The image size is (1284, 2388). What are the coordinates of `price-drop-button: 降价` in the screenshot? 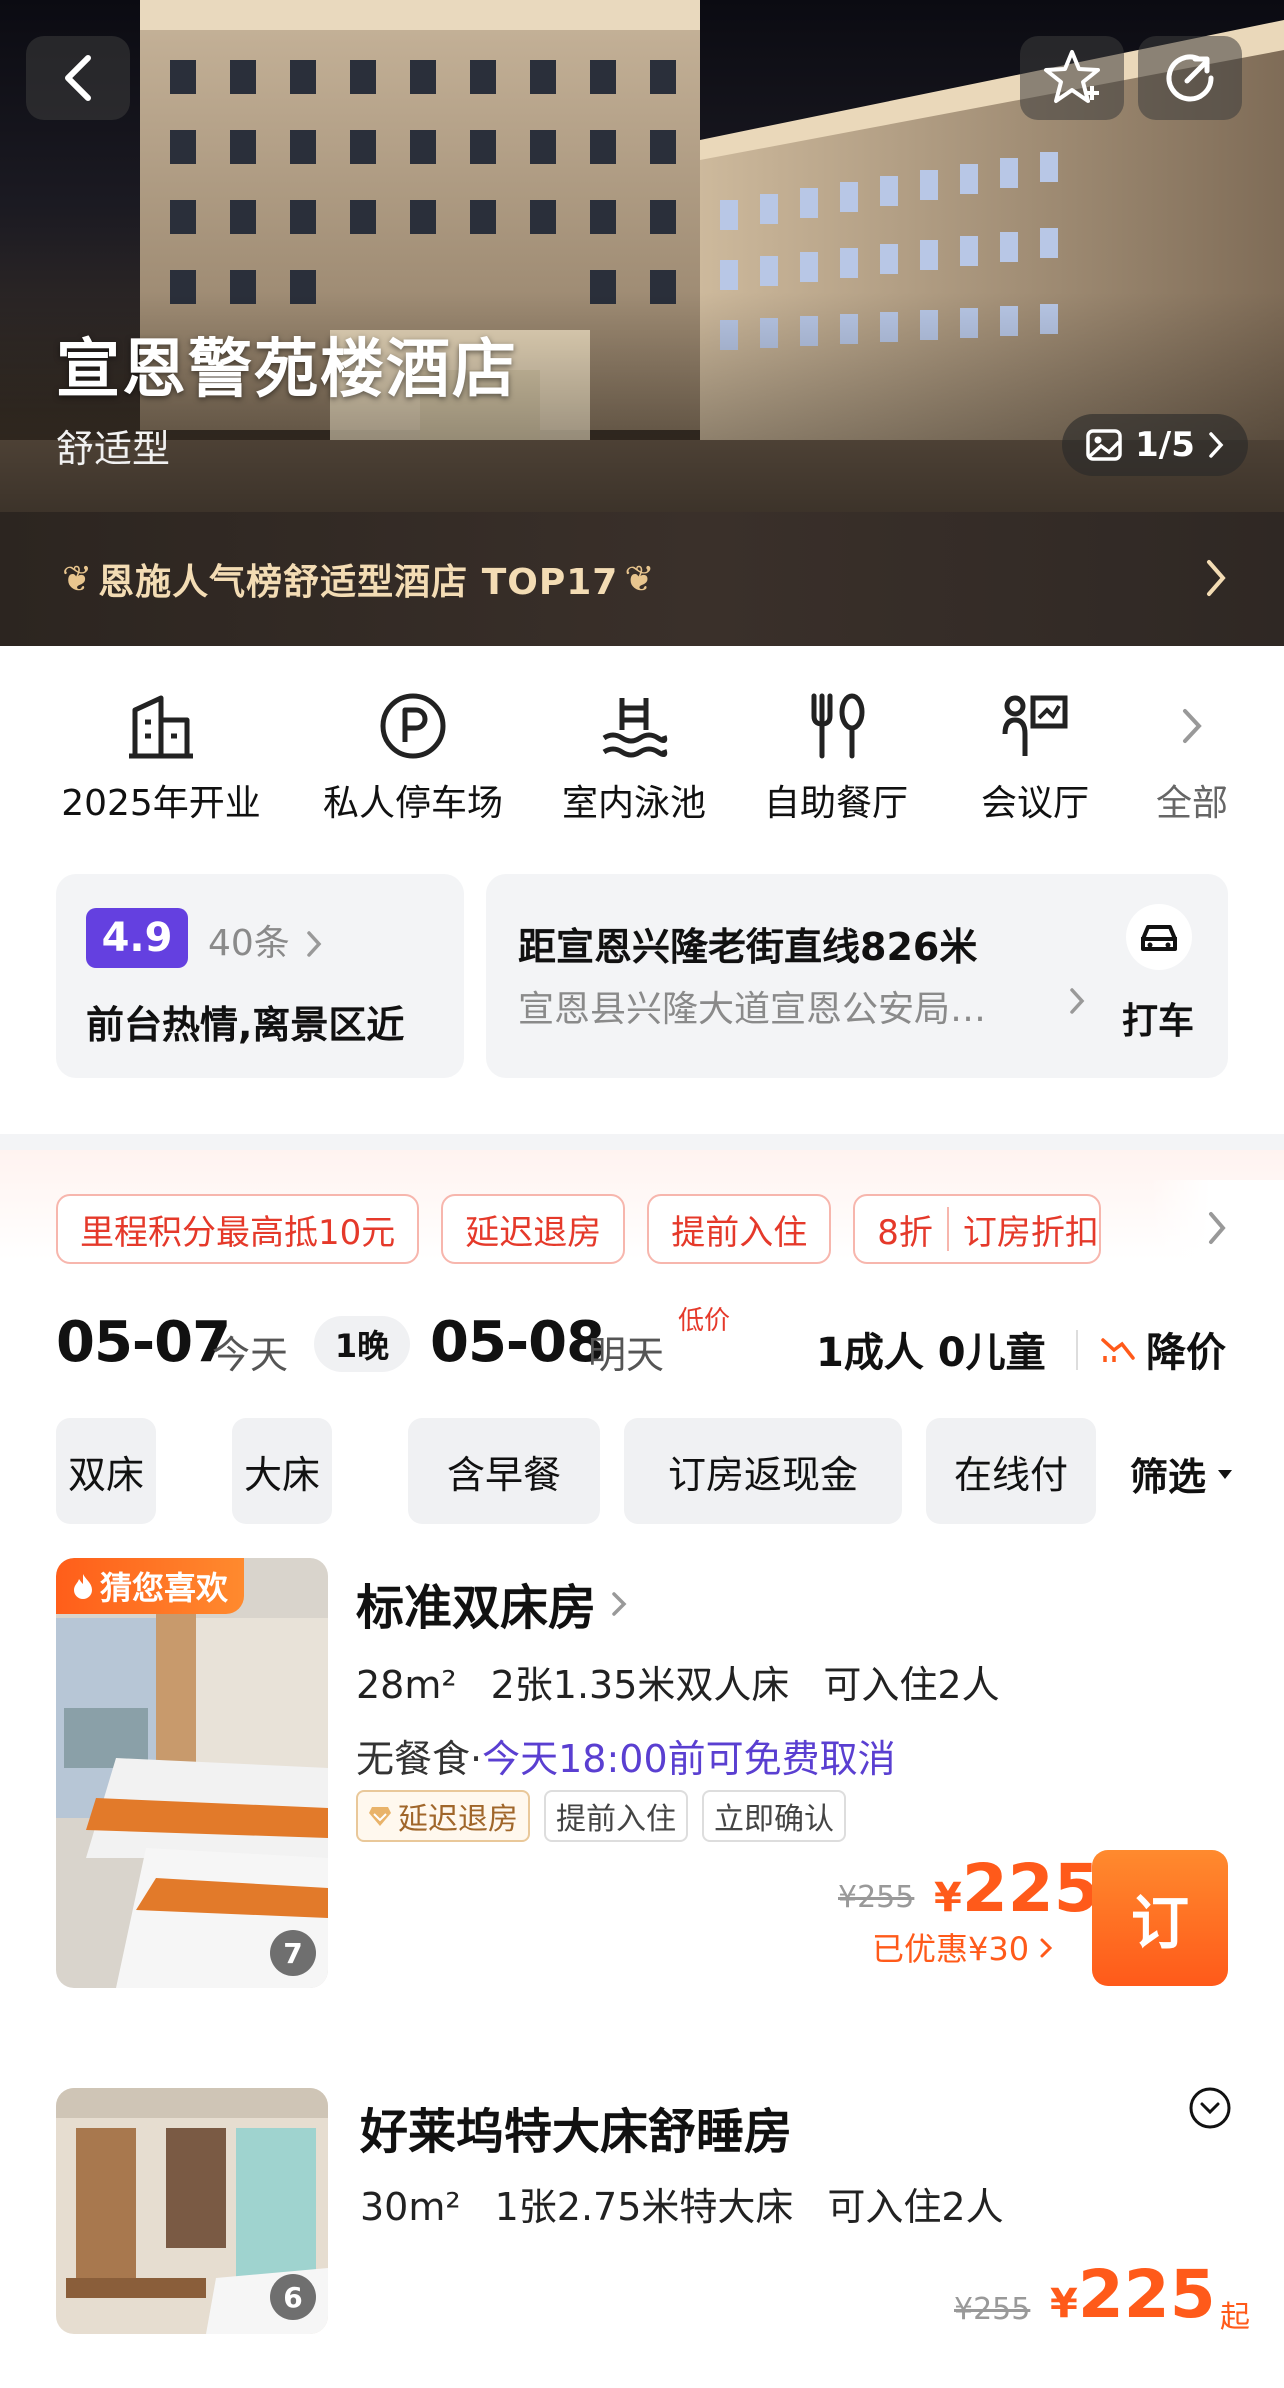 It's located at (1163, 1349).